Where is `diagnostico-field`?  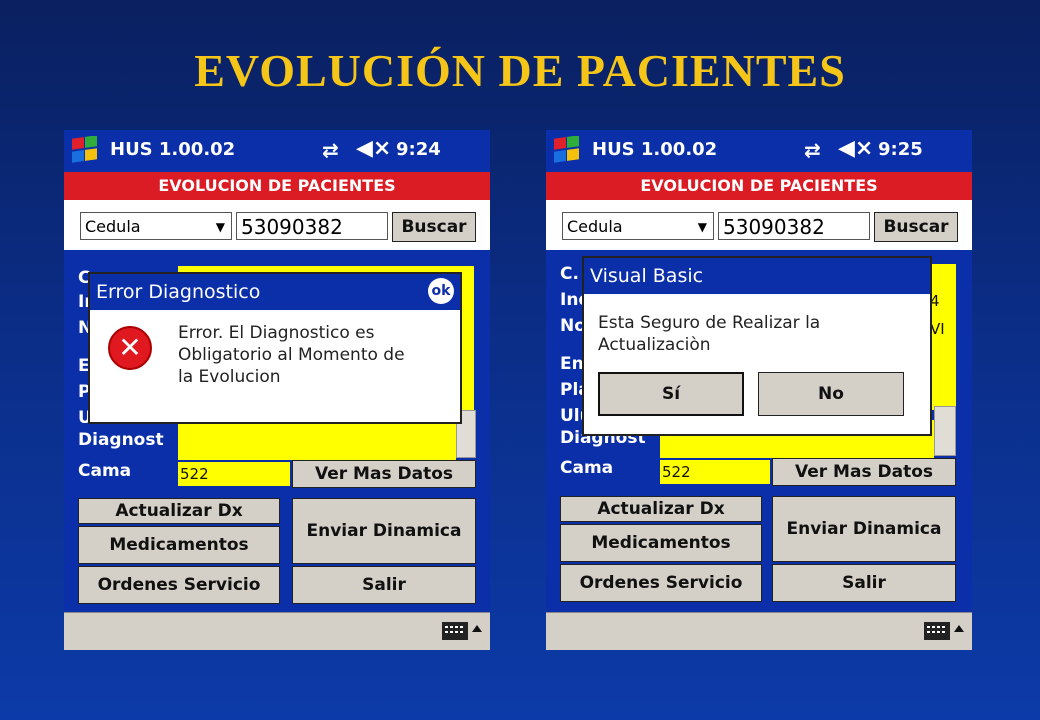 diagnostico-field is located at coordinates (317, 440).